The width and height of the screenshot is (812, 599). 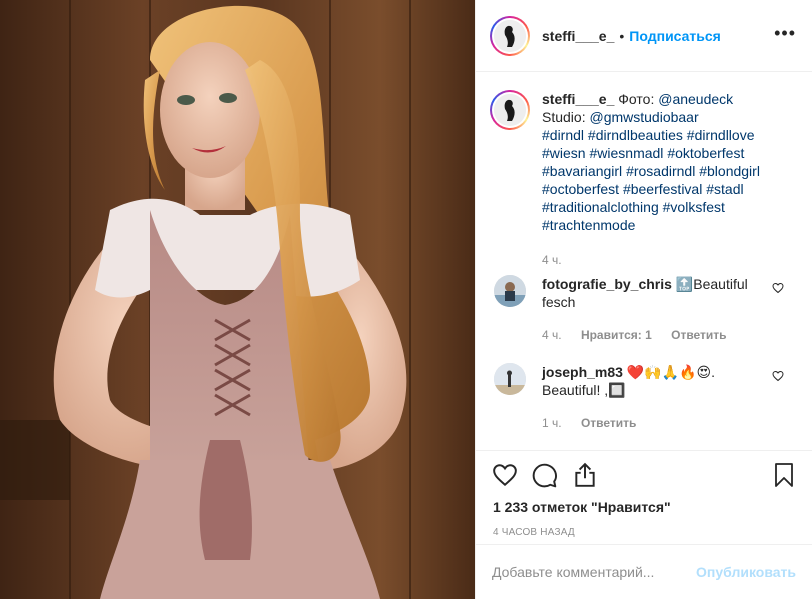 I want to click on likes-count: 1 233 отметок "Нравится", so click(x=644, y=507).